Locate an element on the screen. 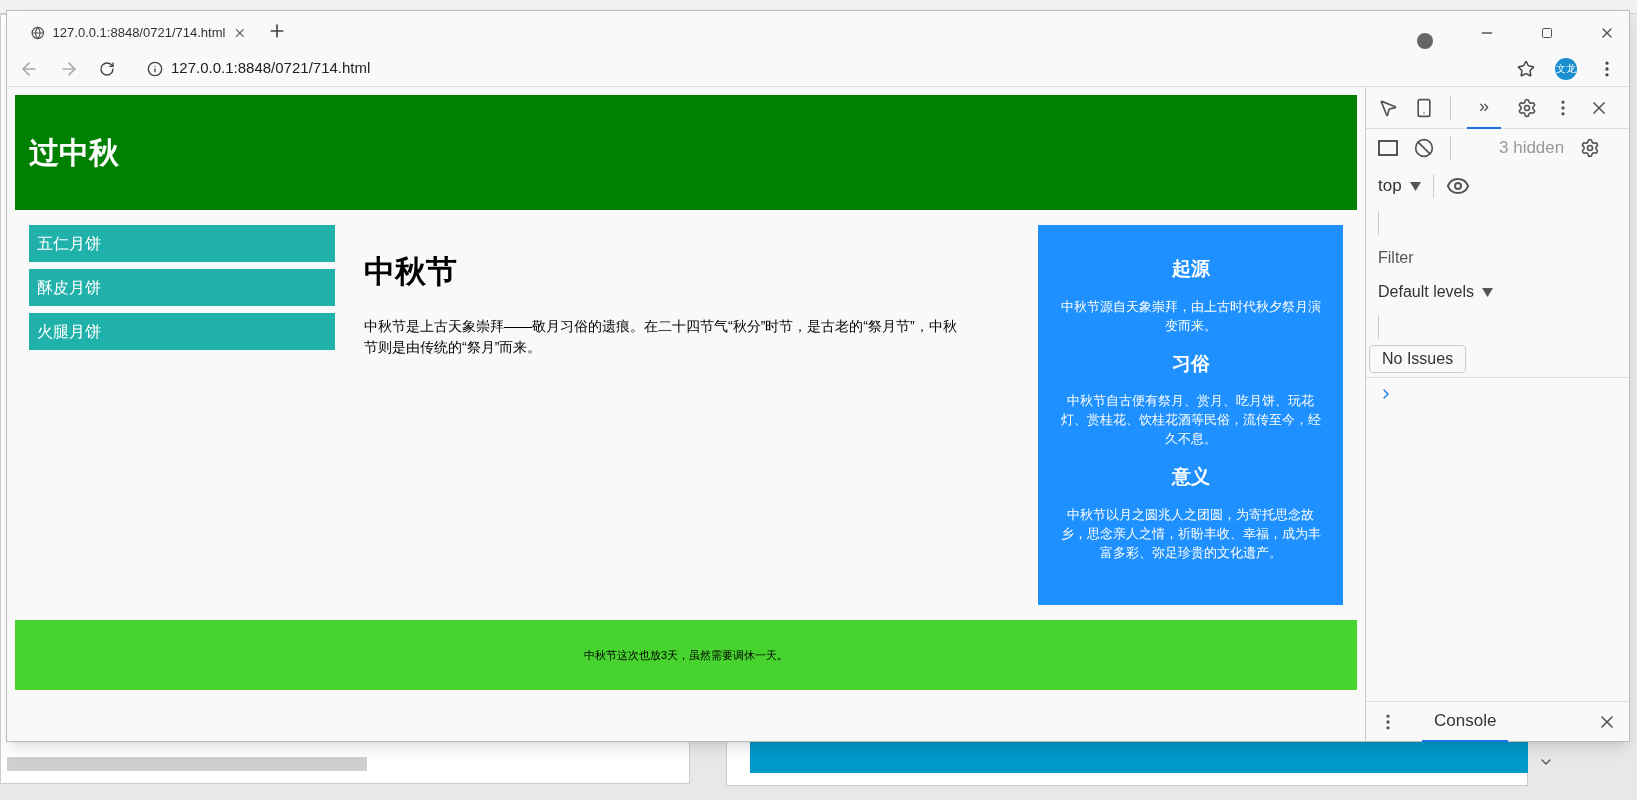 The image size is (1637, 800). aside-text: 中秋节以月之圆兆人之团圆，为寄托思念故乡，思念亲人之情，祈盼丰收、幸福，成为丰富多彩、弥足珍贵的文化遗产。 is located at coordinates (1190, 534).